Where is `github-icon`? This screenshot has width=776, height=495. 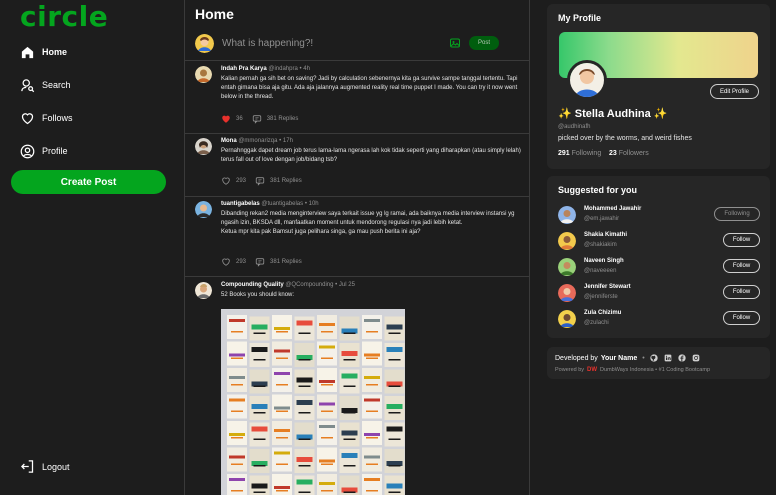
github-icon is located at coordinates (654, 358).